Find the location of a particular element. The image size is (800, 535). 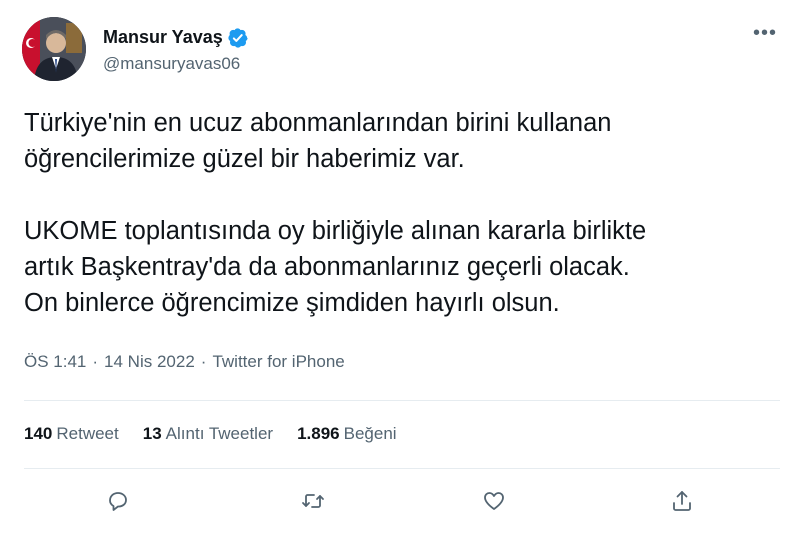

reply-button is located at coordinates (118, 501).